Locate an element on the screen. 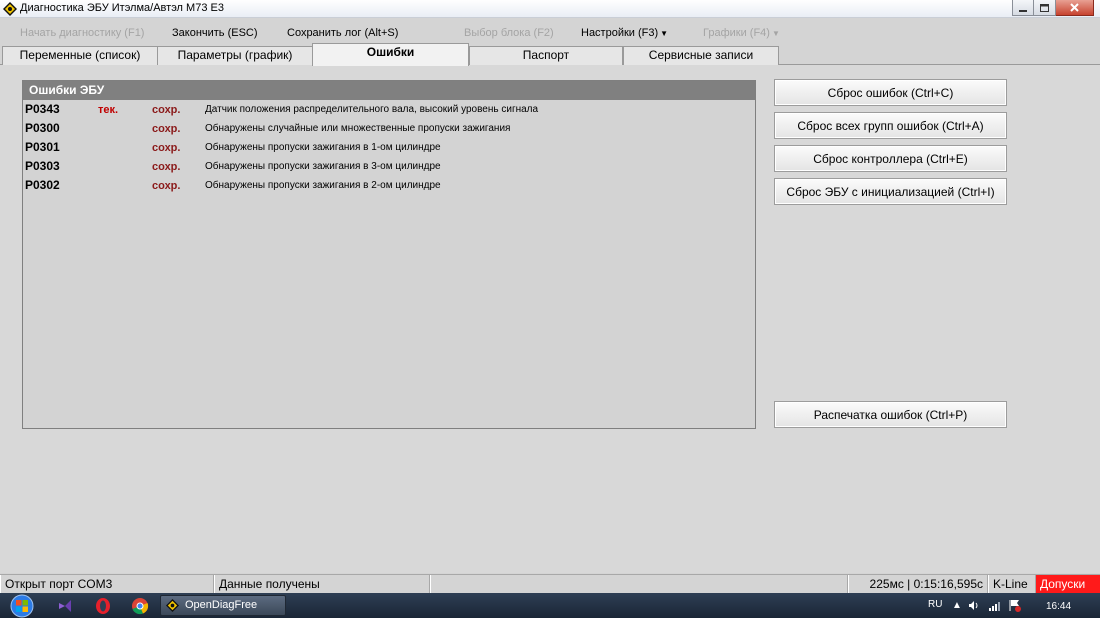  maximize-icon is located at coordinates (1044, 7).